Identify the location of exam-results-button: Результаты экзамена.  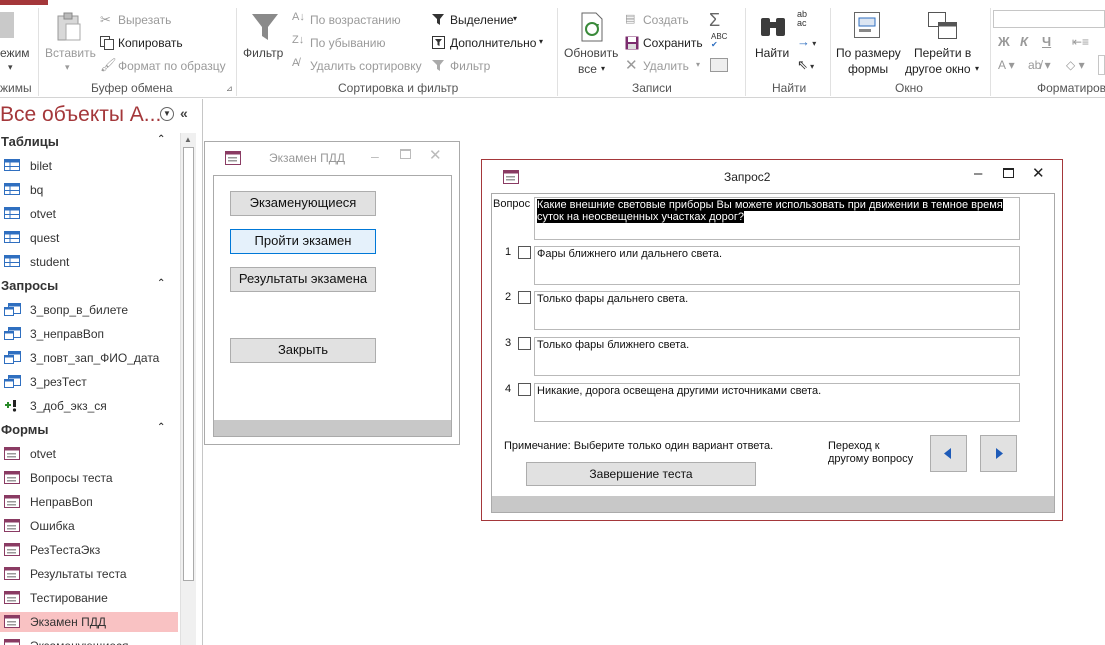
(303, 279).